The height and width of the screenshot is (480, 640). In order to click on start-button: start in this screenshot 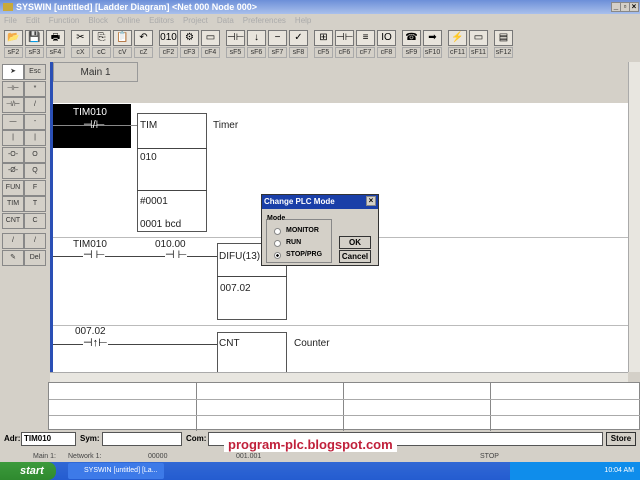, I will do `click(28, 471)`.